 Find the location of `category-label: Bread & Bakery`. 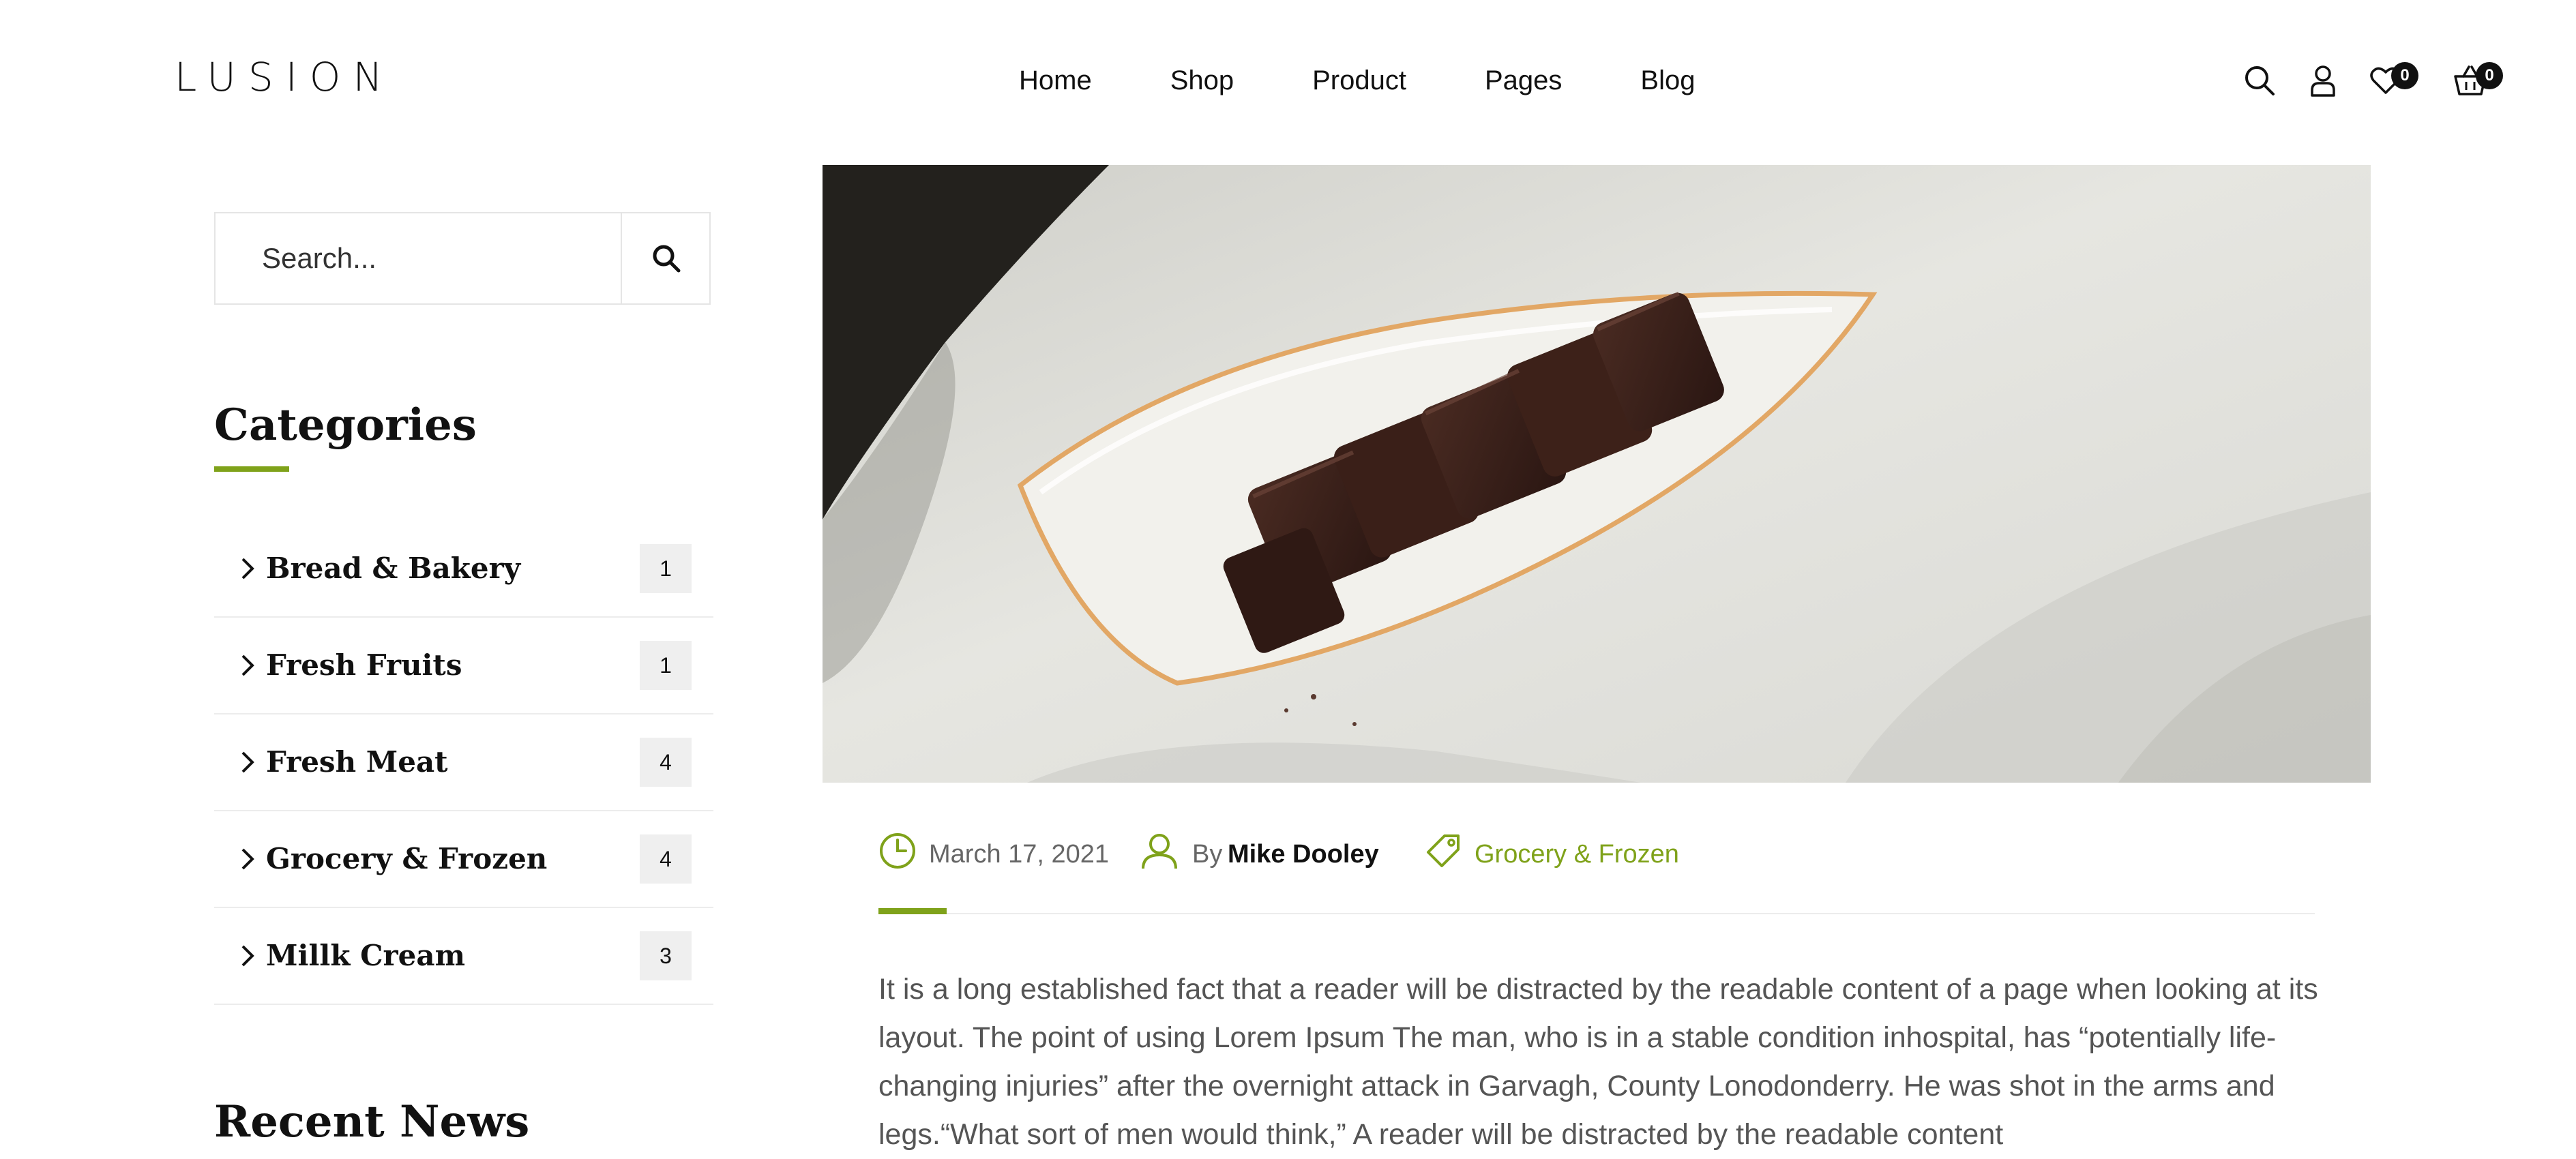

category-label: Bread & Bakery is located at coordinates (393, 569).